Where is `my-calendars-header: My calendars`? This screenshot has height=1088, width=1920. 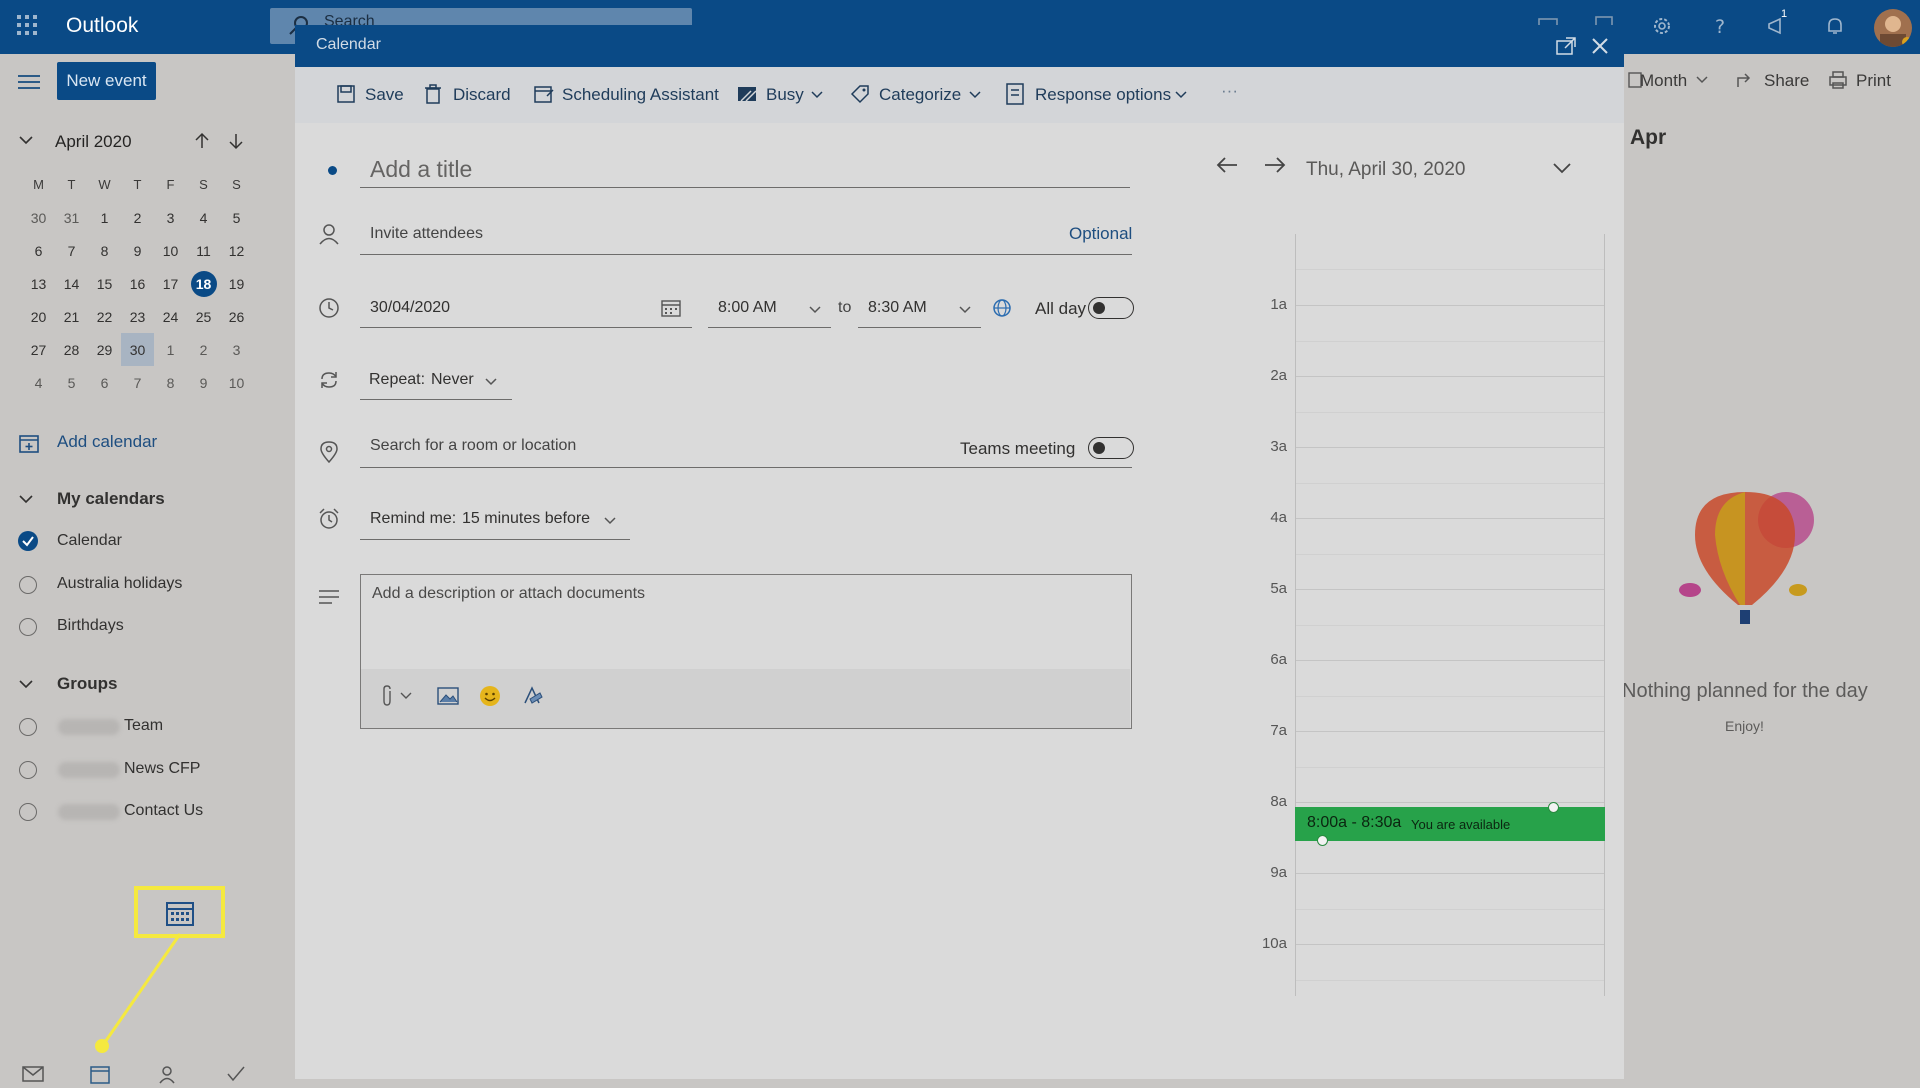
my-calendars-header: My calendars is located at coordinates (111, 499).